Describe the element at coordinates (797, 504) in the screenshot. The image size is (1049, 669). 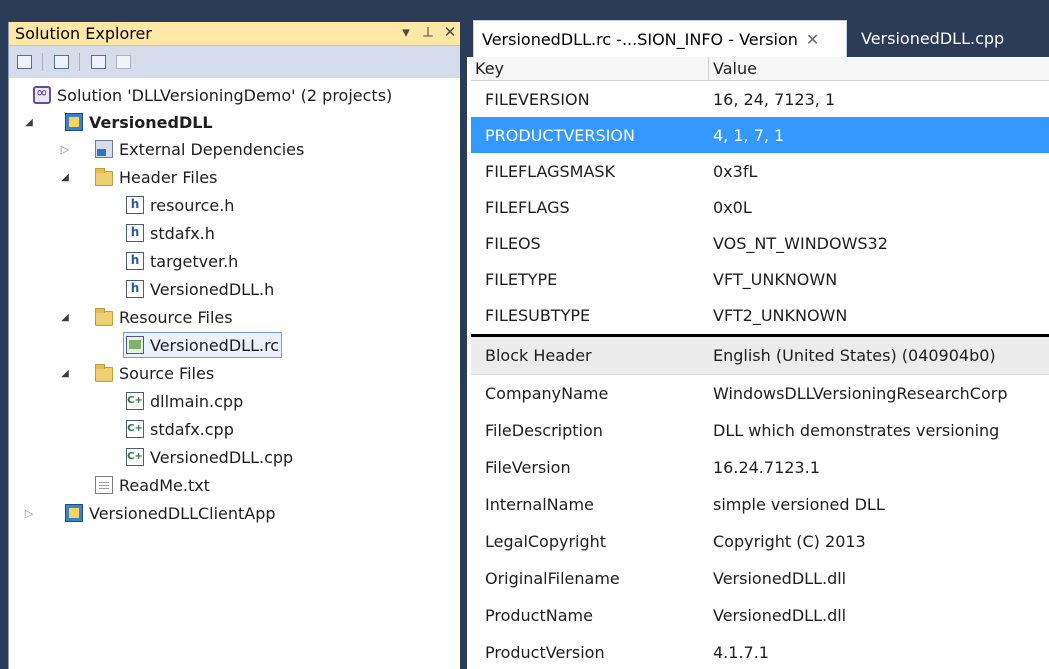
I see `row-value: simple versioned DLL` at that location.